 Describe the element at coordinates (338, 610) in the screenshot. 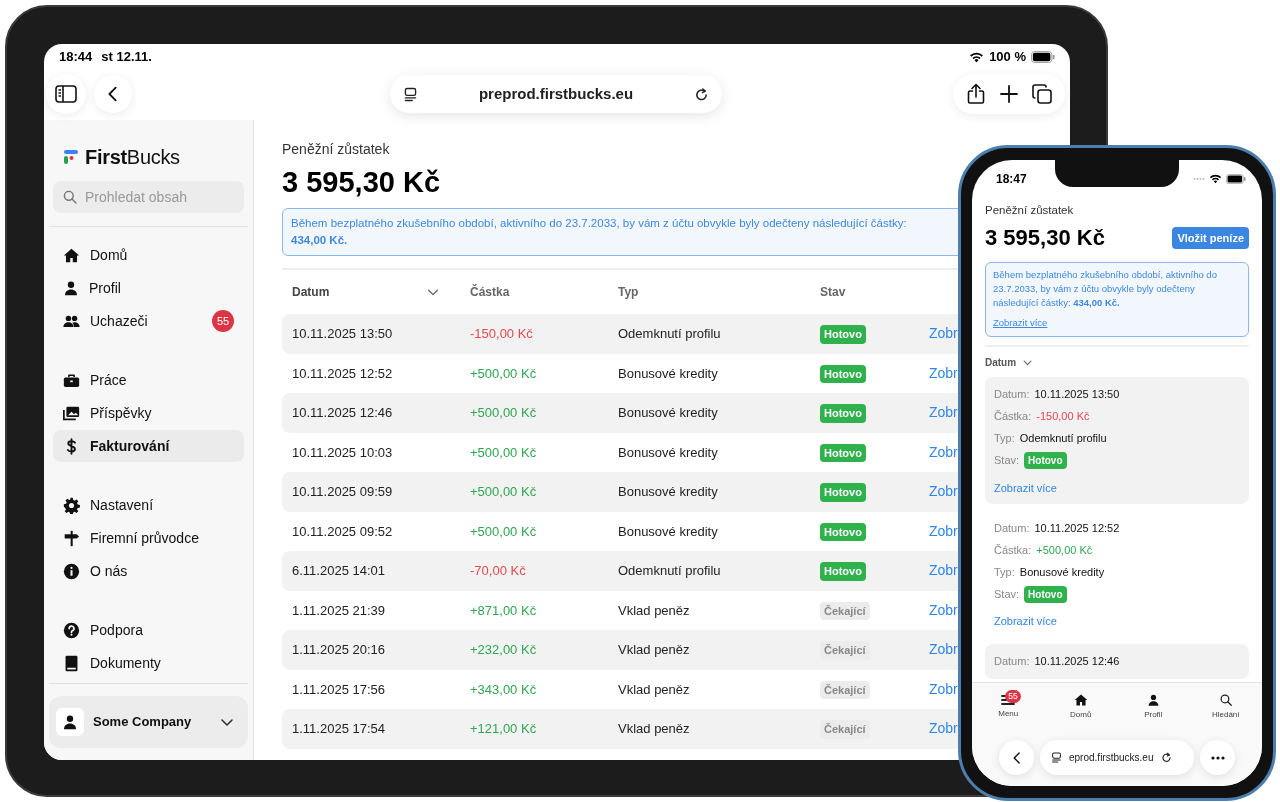

I see `table-cell: 1.11.2025 21:39` at that location.